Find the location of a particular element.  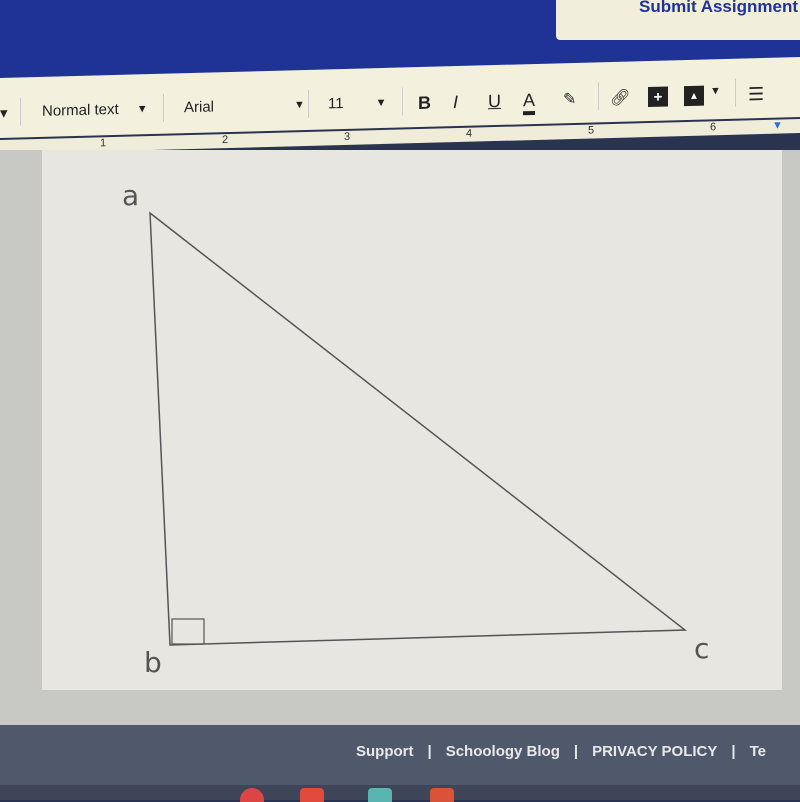

vertex-label-c: c is located at coordinates (701, 648).